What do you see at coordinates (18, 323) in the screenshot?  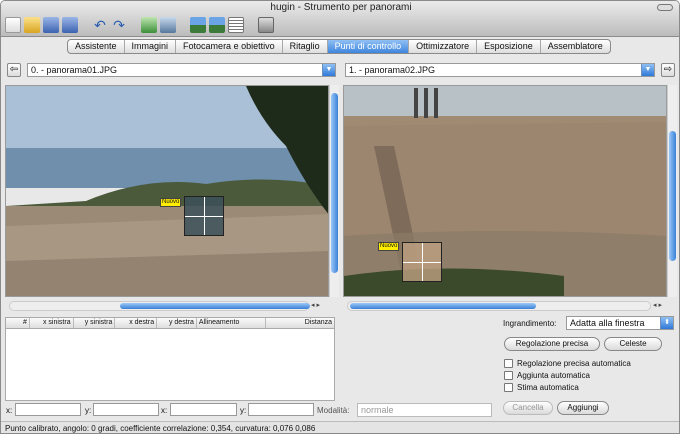 I see `column-header: #` at bounding box center [18, 323].